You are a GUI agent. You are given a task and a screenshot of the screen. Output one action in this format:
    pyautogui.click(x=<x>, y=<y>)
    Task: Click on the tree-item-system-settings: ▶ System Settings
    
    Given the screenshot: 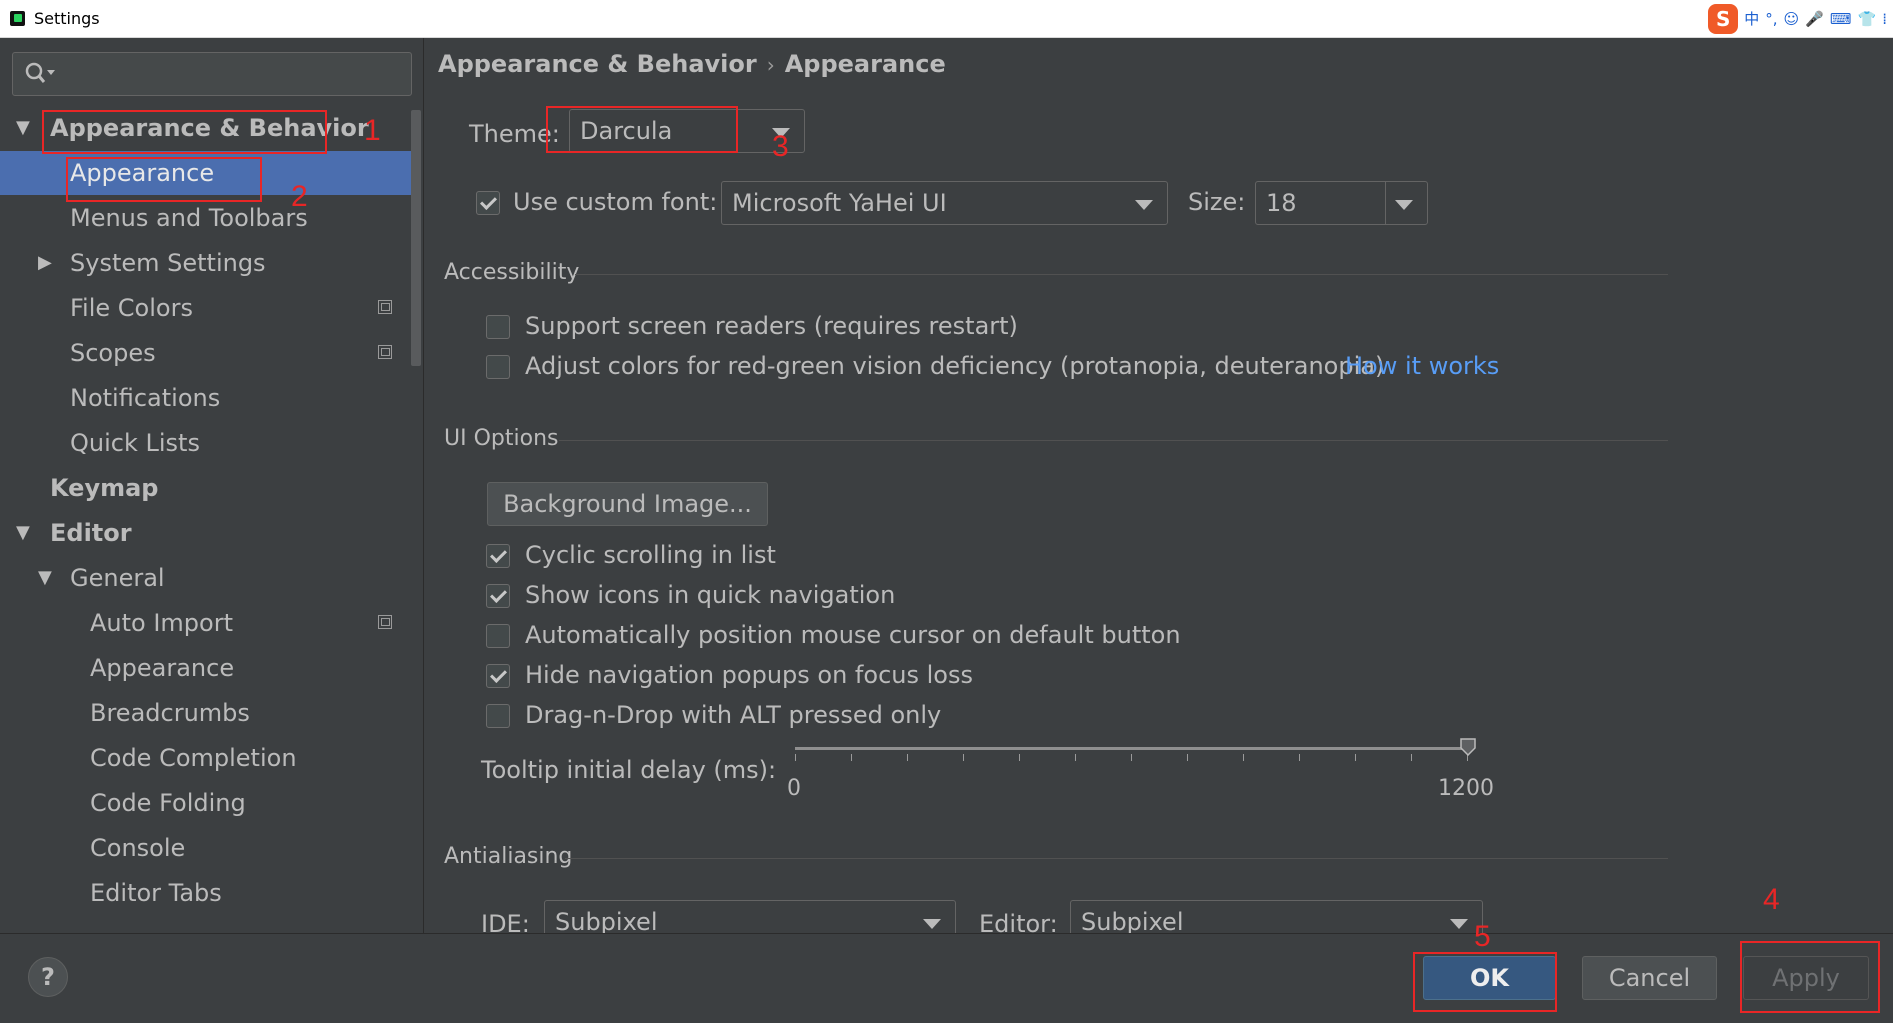 What is the action you would take?
    pyautogui.click(x=206, y=263)
    